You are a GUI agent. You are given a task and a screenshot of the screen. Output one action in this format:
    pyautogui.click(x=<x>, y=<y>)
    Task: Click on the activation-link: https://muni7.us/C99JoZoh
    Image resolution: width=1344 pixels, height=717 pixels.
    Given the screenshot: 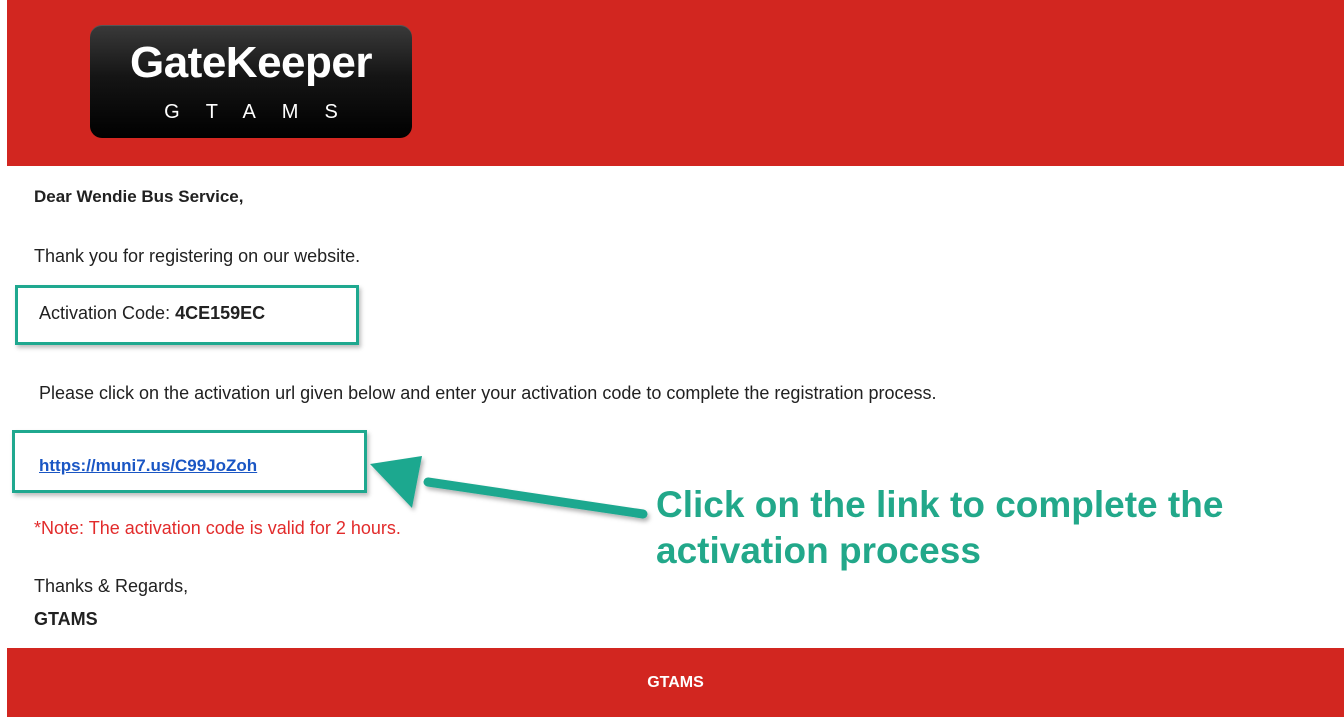 What is the action you would take?
    pyautogui.click(x=148, y=466)
    